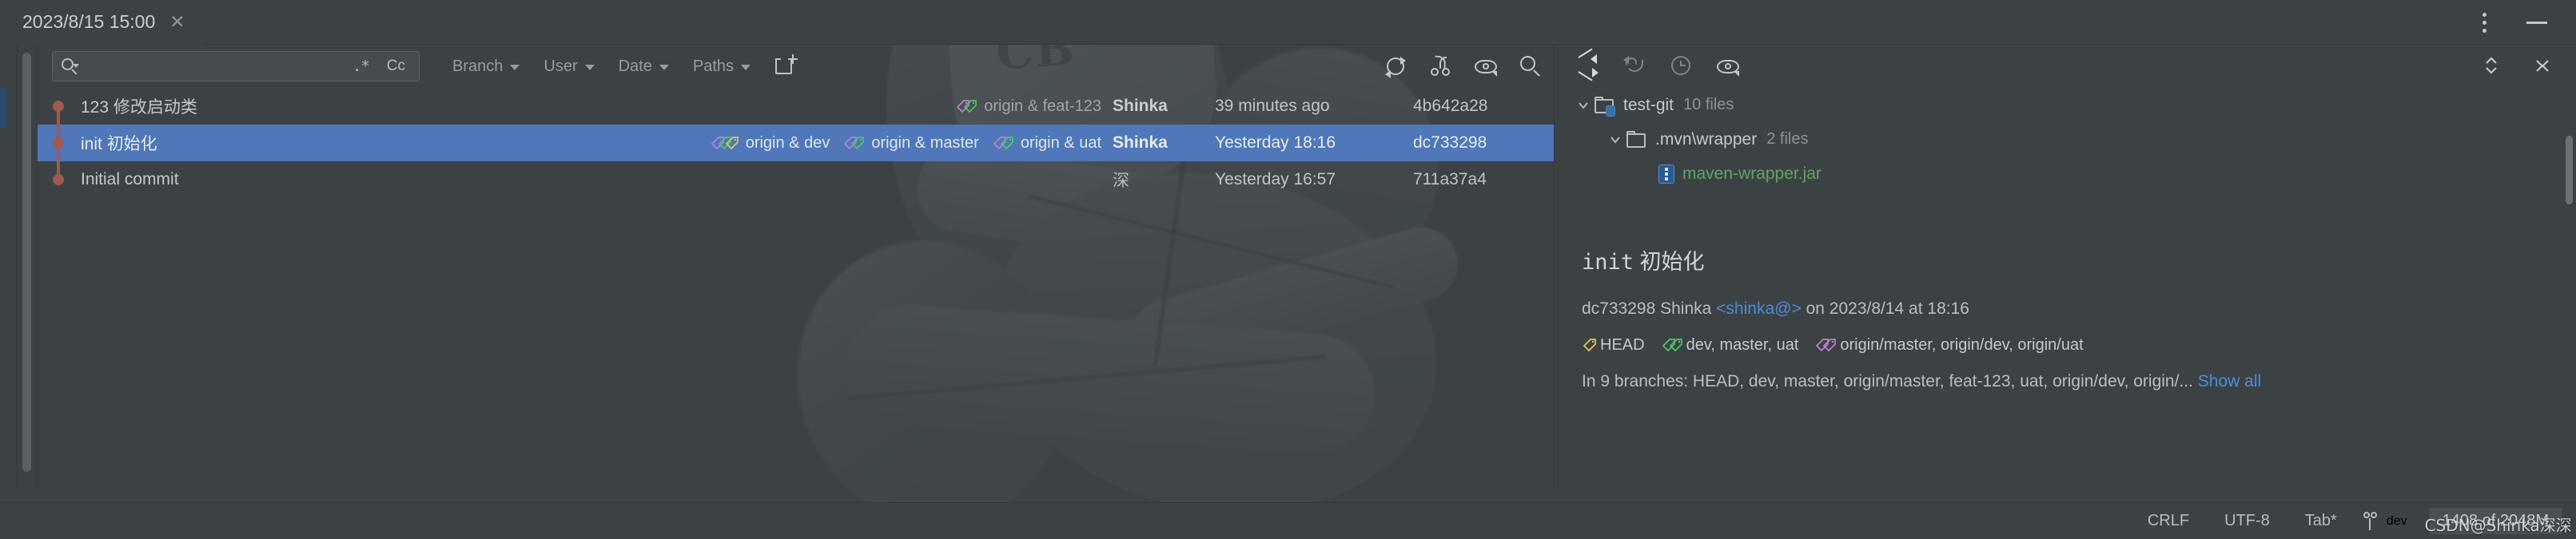 The width and height of the screenshot is (2576, 539). I want to click on filter-paths-label: Paths, so click(713, 66).